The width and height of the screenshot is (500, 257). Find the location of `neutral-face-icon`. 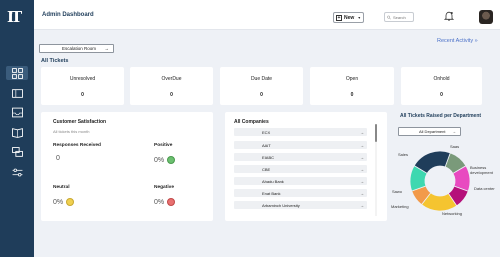

neutral-face-icon is located at coordinates (70, 202).